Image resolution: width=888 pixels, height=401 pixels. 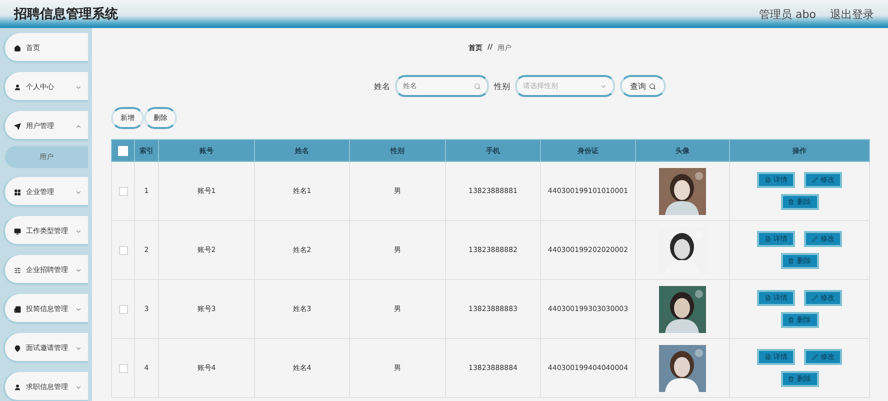 What do you see at coordinates (643, 86) in the screenshot?
I see `query-button: 查询` at bounding box center [643, 86].